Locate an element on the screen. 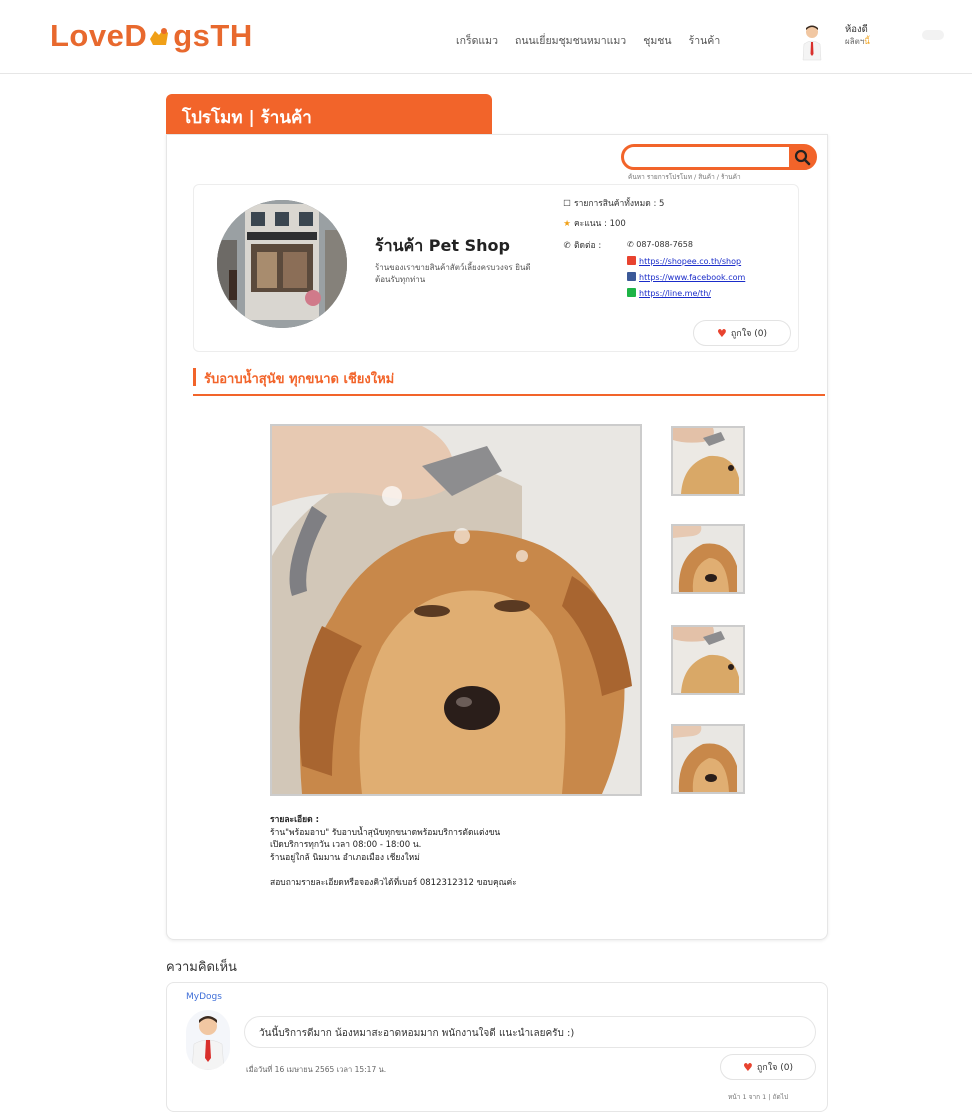  shopee-icon is located at coordinates (631, 260).